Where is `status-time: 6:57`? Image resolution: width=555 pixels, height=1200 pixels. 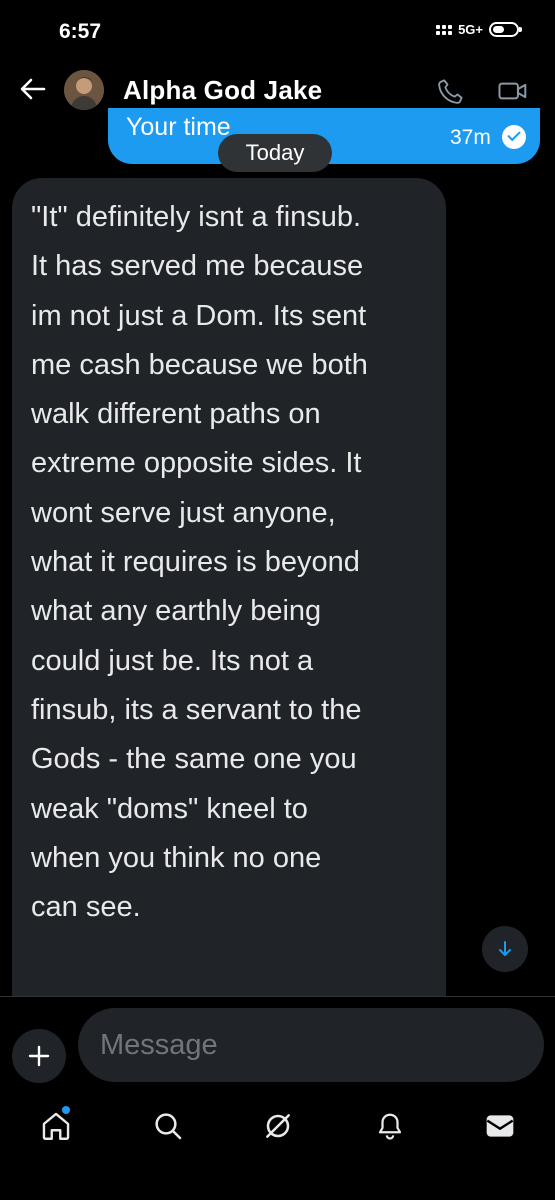
status-time: 6:57 is located at coordinates (80, 31).